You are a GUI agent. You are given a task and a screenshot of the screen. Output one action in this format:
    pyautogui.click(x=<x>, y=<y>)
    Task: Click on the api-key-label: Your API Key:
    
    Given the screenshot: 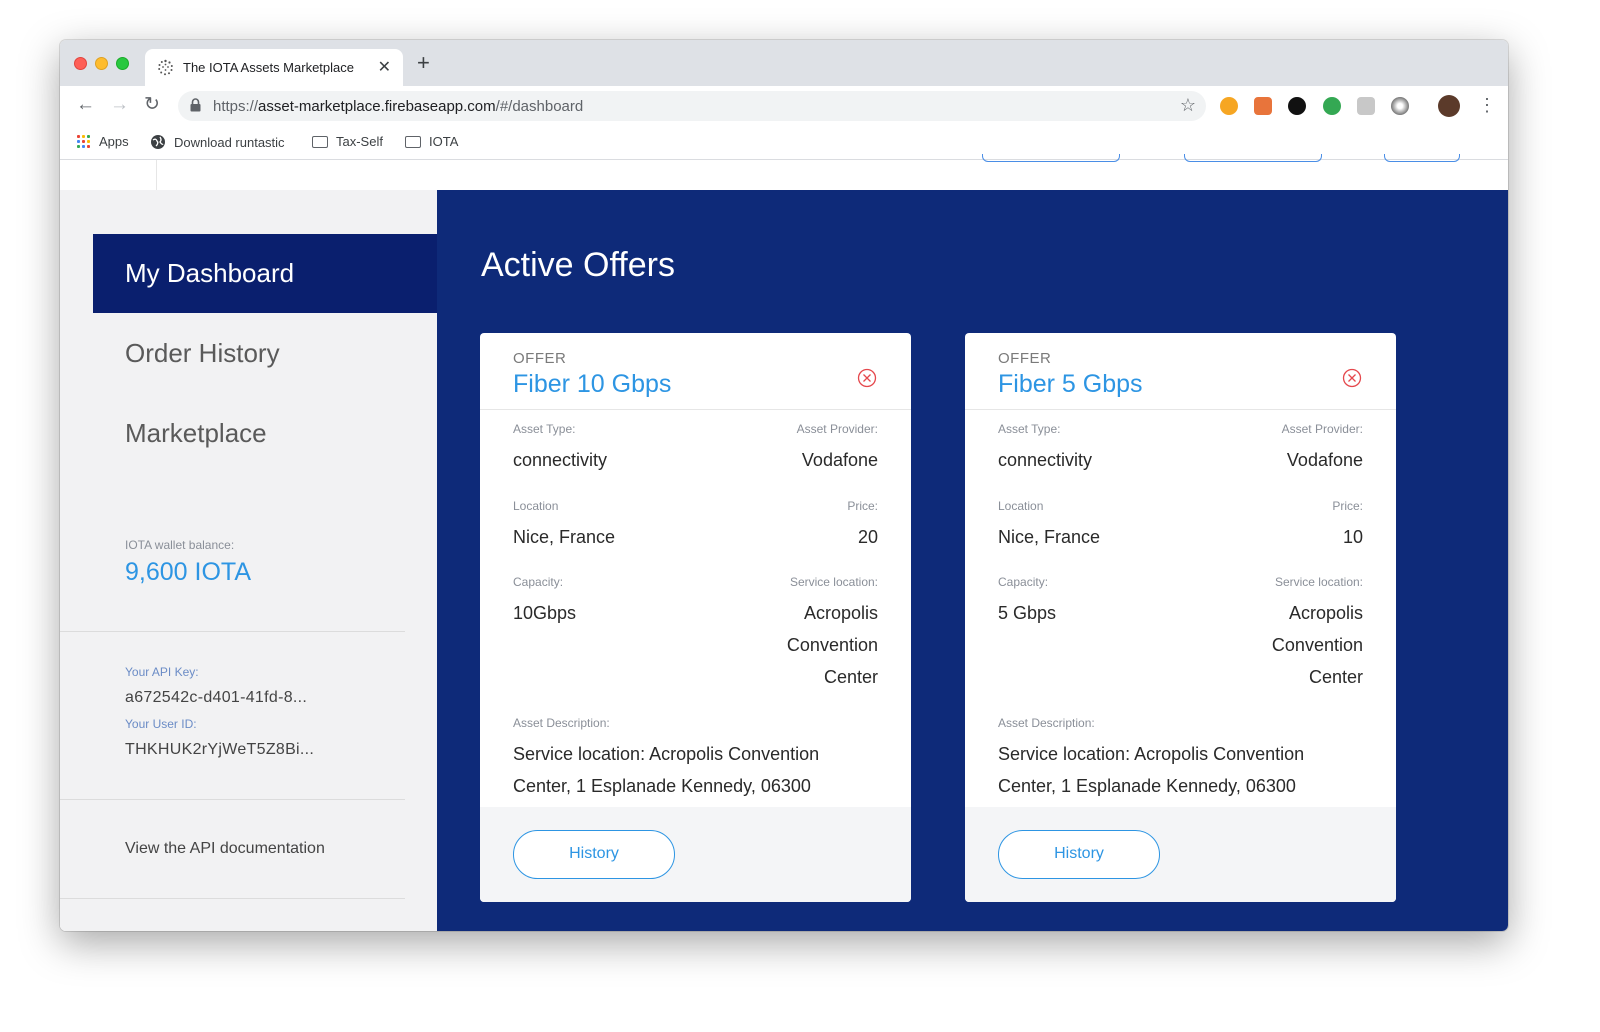 What is the action you would take?
    pyautogui.click(x=162, y=672)
    